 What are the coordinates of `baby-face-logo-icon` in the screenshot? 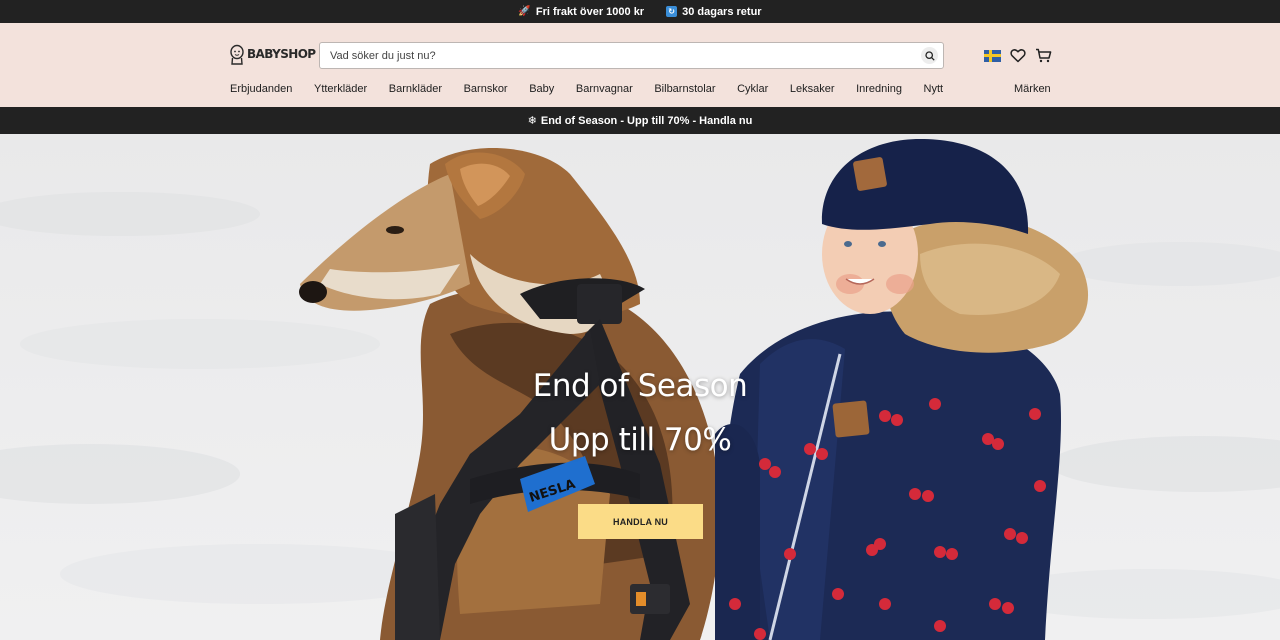 It's located at (237, 54).